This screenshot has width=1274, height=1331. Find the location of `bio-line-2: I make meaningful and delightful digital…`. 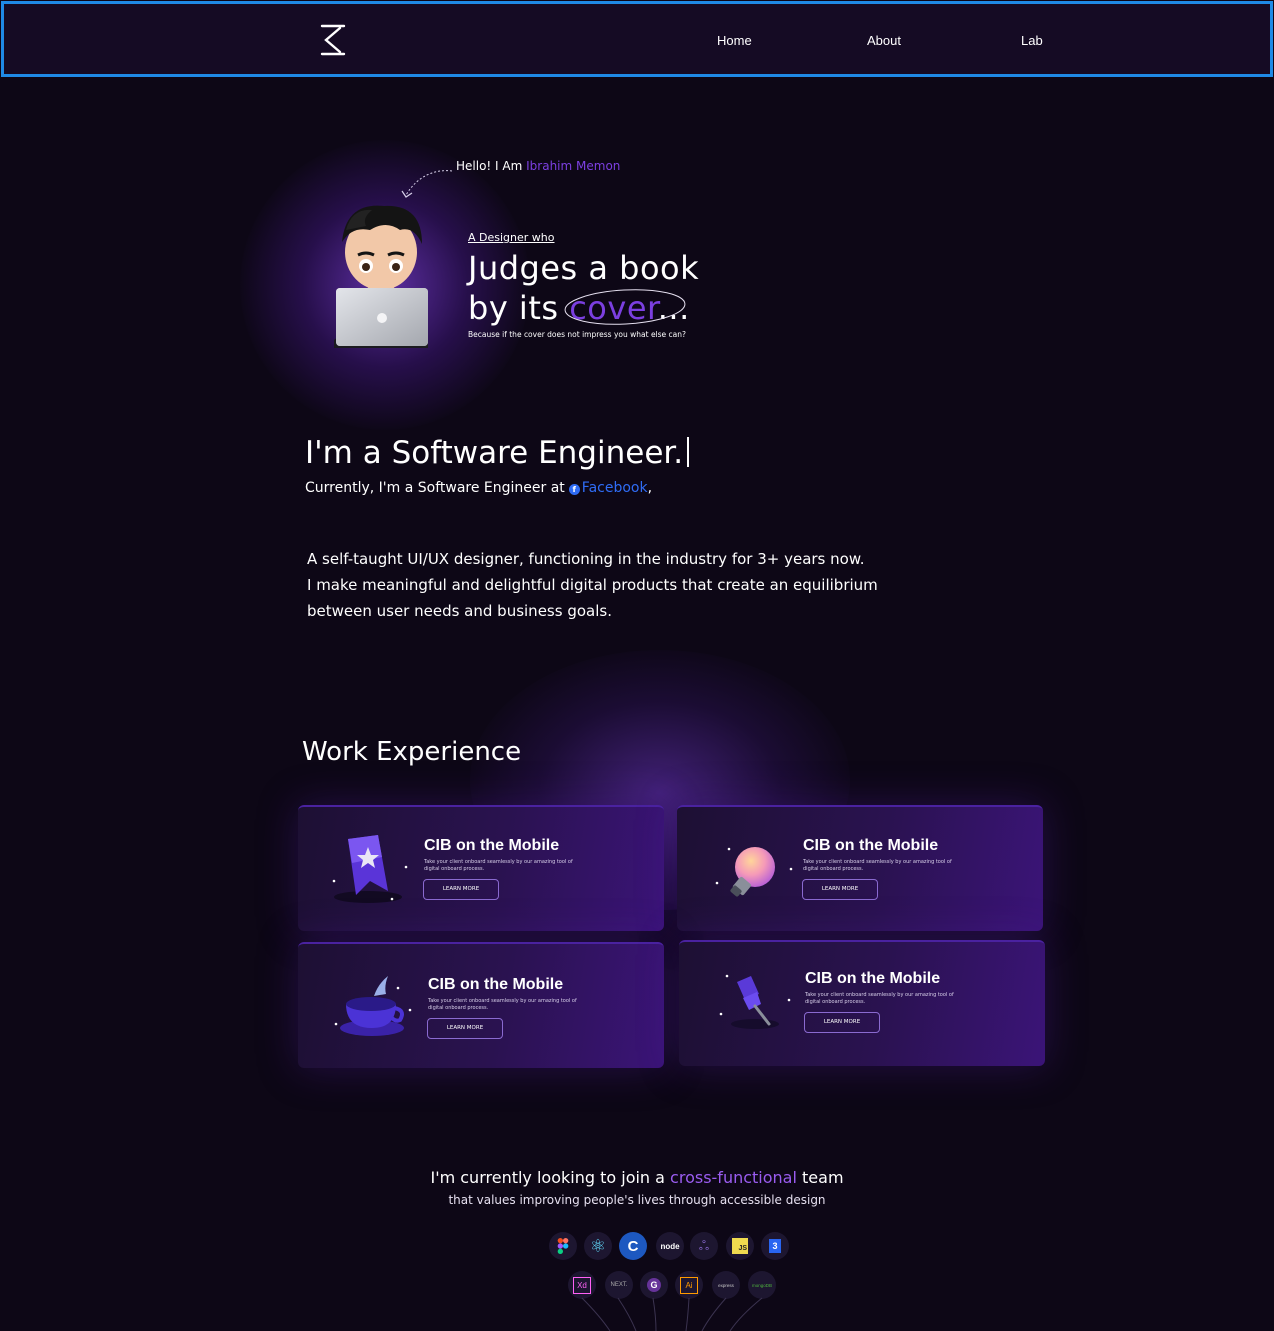

bio-line-2: I make meaningful and delightful digital… is located at coordinates (592, 585).